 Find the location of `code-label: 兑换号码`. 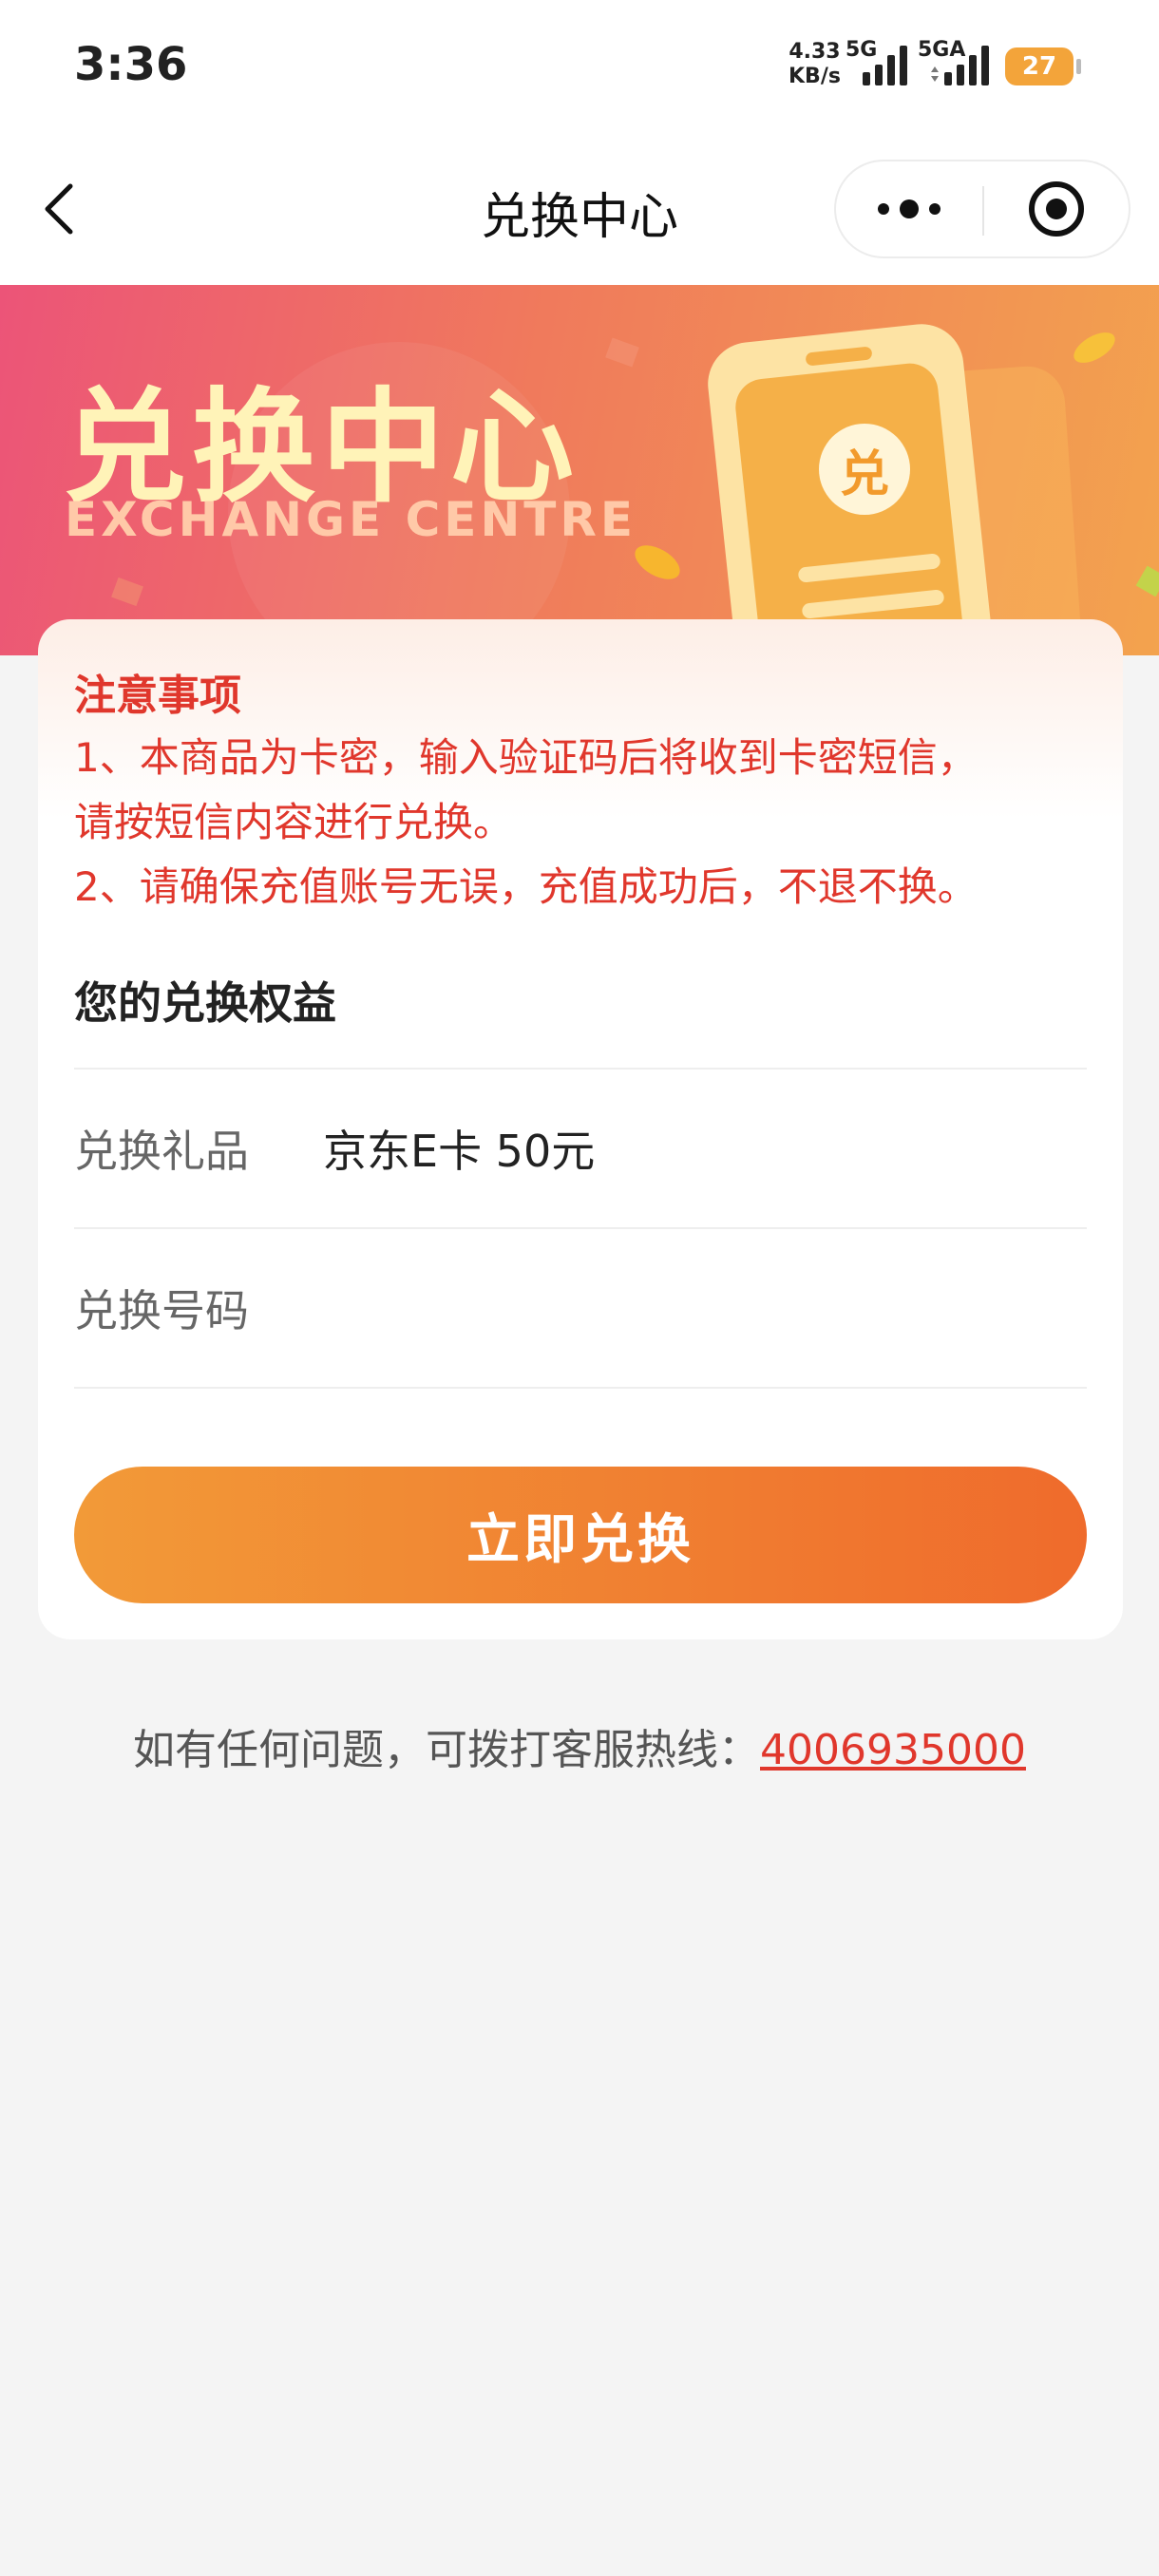

code-label: 兑换号码 is located at coordinates (161, 1310).